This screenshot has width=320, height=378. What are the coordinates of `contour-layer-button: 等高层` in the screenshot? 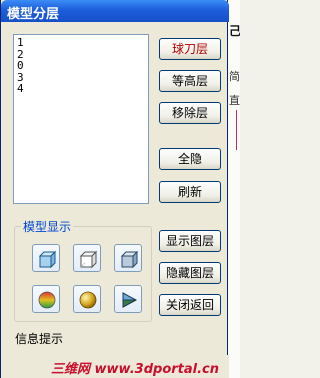 It's located at (190, 81).